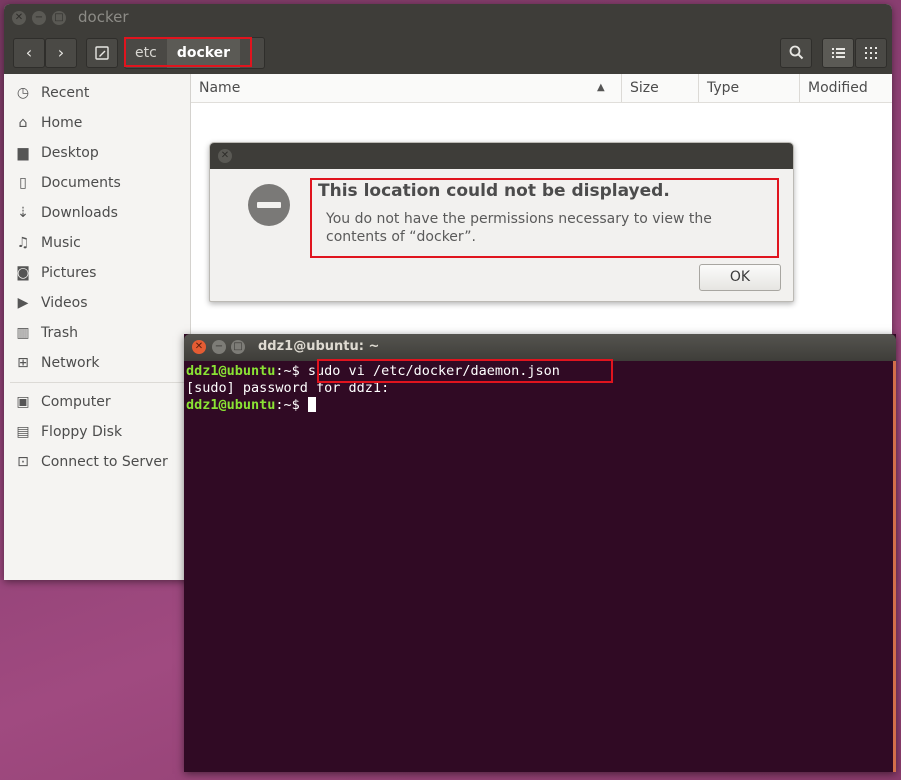  I want to click on dialog-title: This location could not be displayed., so click(494, 191).